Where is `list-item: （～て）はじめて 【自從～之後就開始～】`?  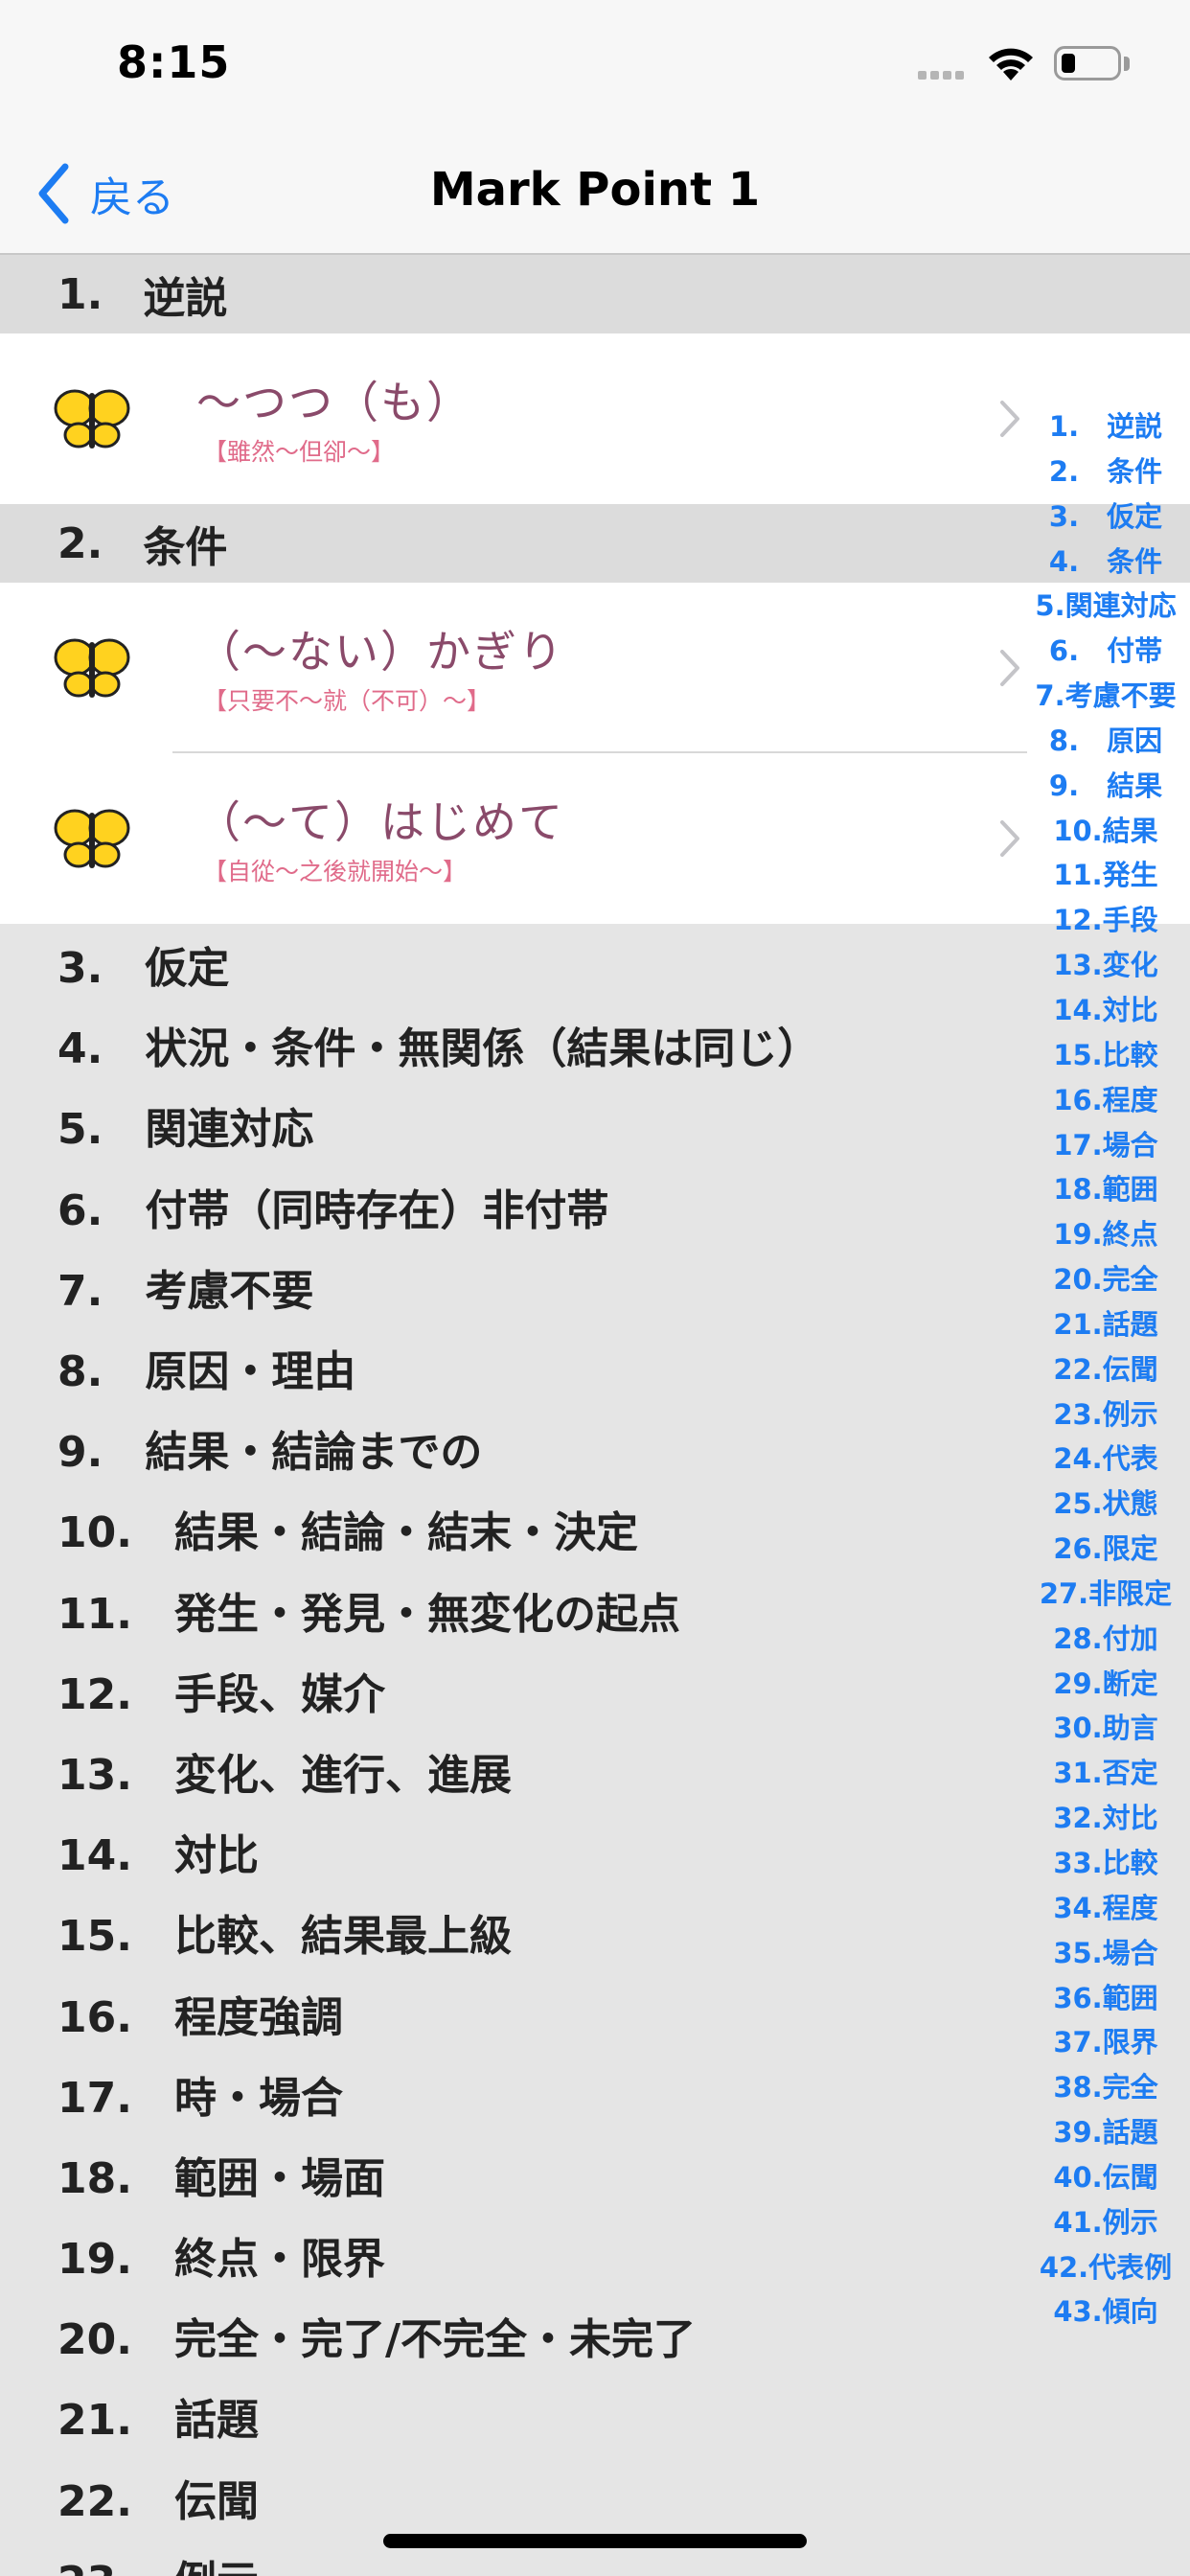 list-item: （～て）はじめて 【自從～之後就開始～】 is located at coordinates (595, 838).